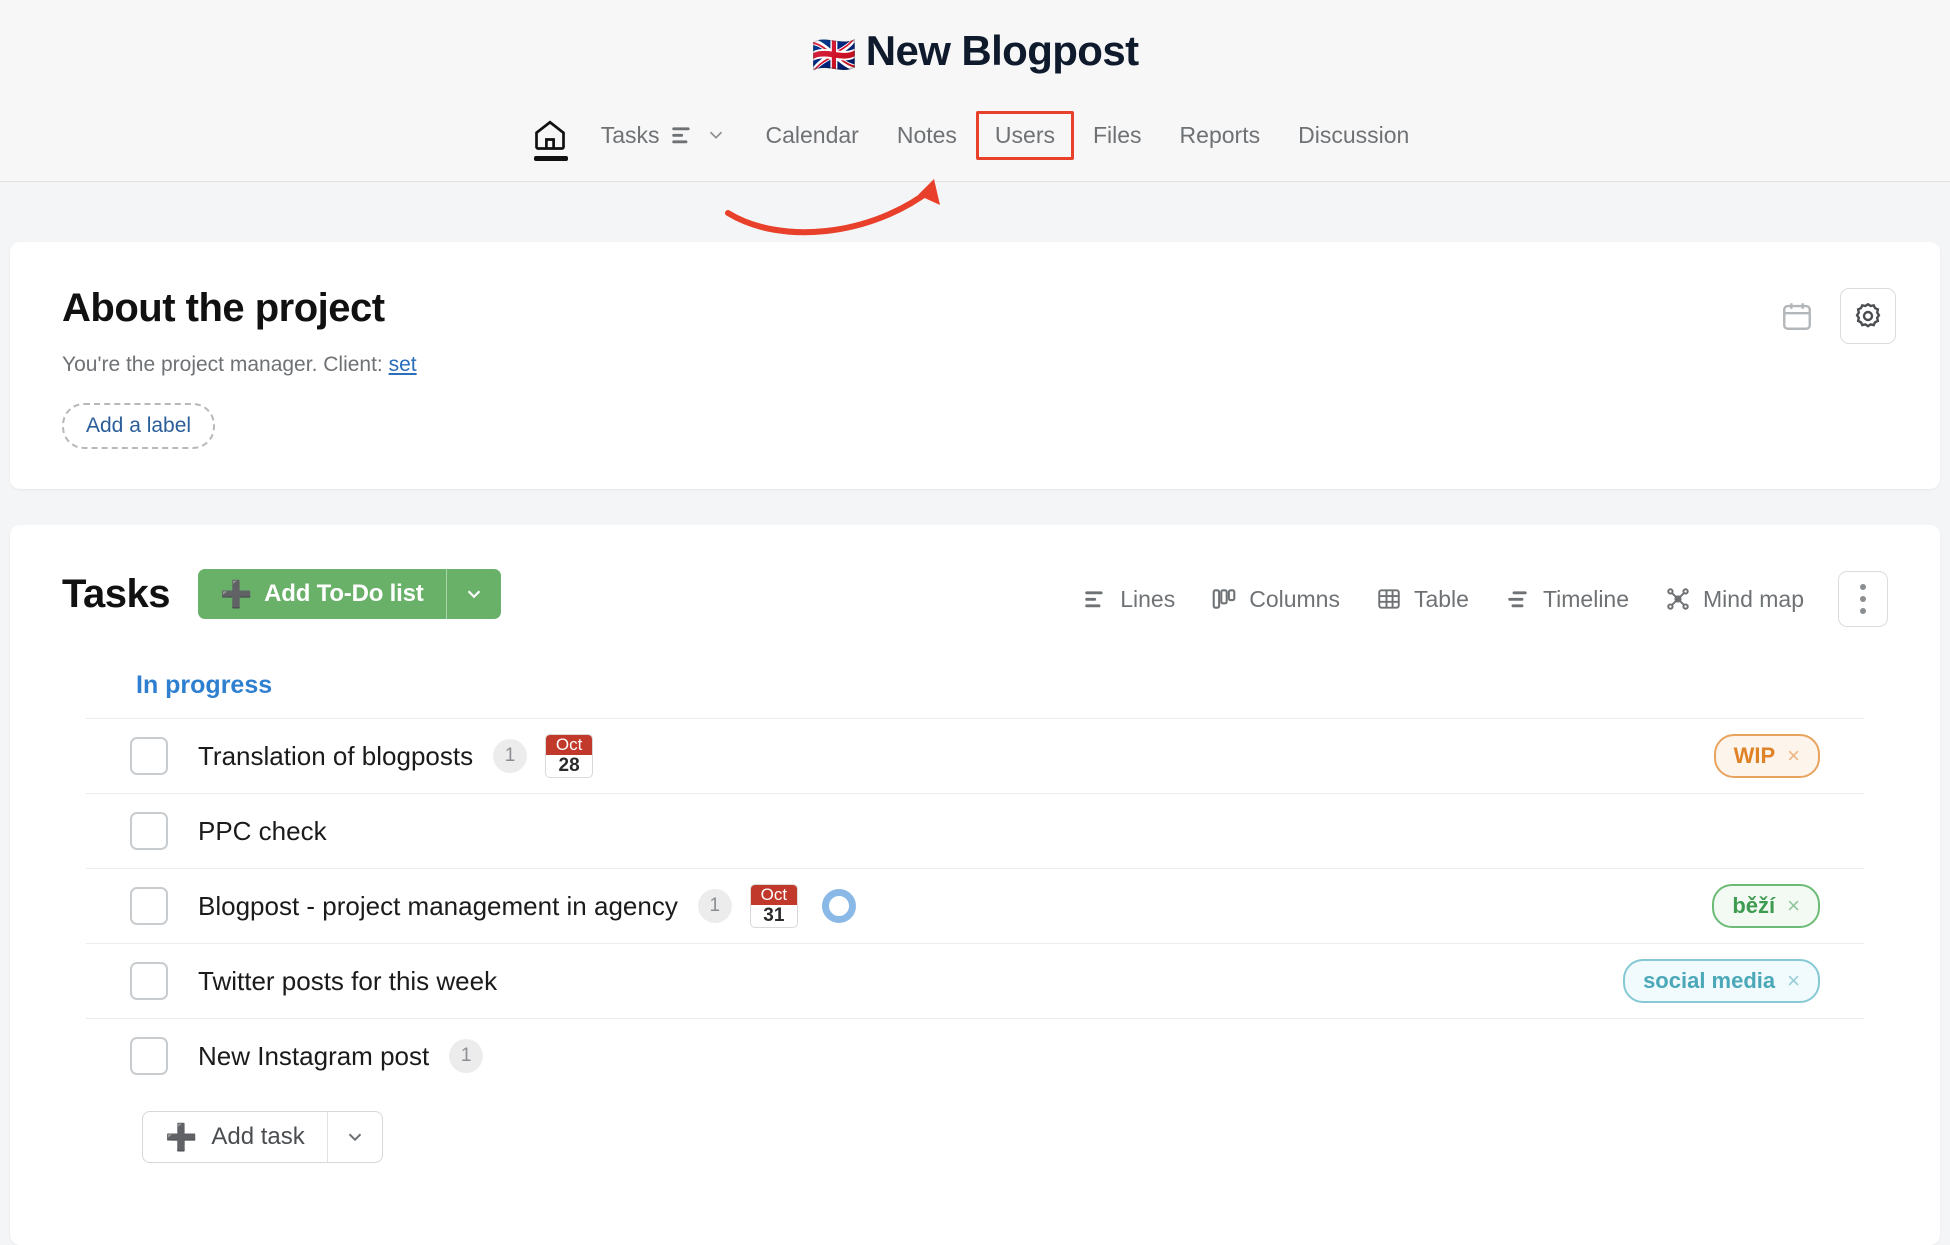 This screenshot has height=1245, width=1950. Describe the element at coordinates (438, 906) in the screenshot. I see `task-name: Blogpost - project management in agency` at that location.